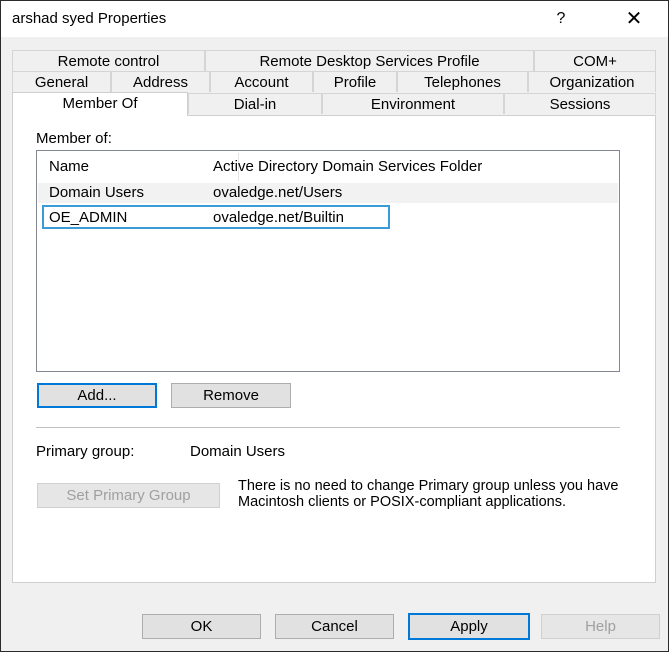 This screenshot has height=652, width=669. I want to click on tab-sessions: Sessions, so click(580, 103).